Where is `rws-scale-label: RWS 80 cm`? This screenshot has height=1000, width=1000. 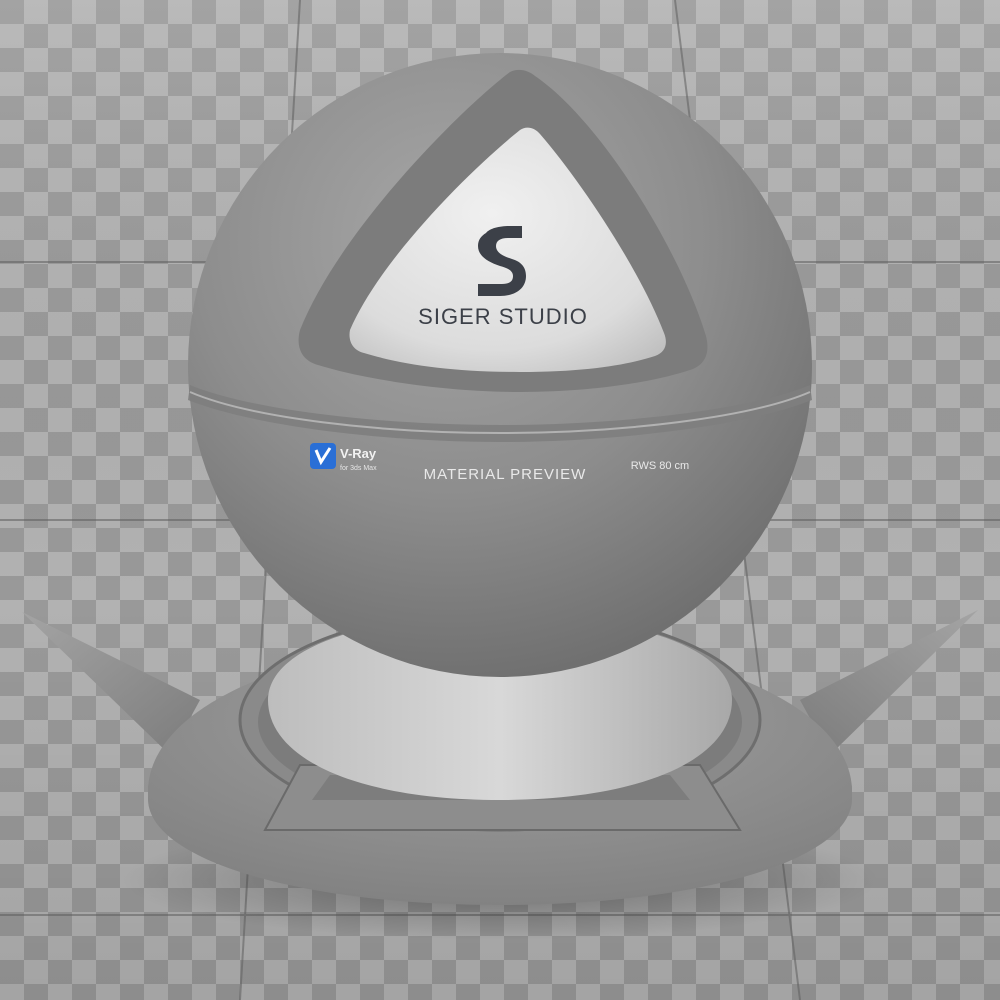 rws-scale-label: RWS 80 cm is located at coordinates (660, 466).